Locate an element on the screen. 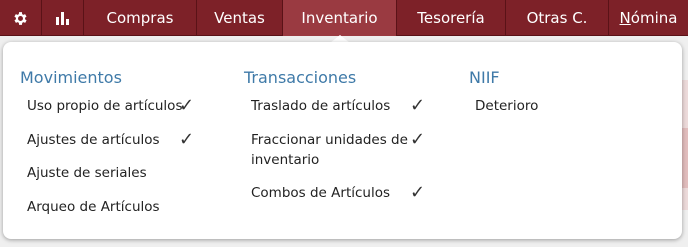 Image resolution: width=688 pixels, height=247 pixels. menu-item-arqueo: Arqueo de Artículos is located at coordinates (93, 207).